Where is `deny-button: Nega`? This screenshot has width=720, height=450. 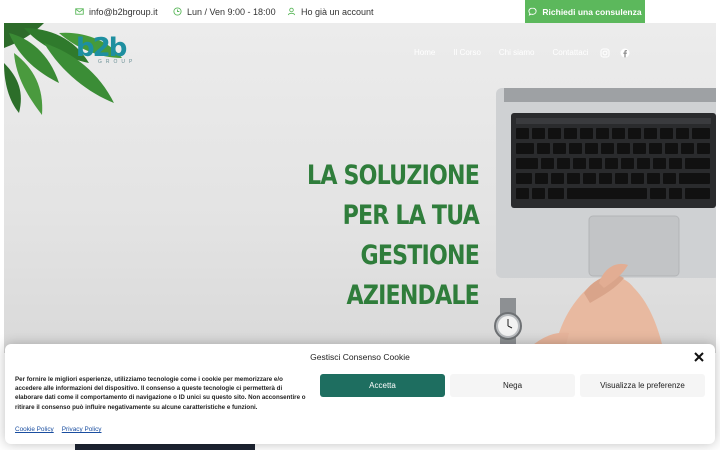 deny-button: Nega is located at coordinates (512, 385).